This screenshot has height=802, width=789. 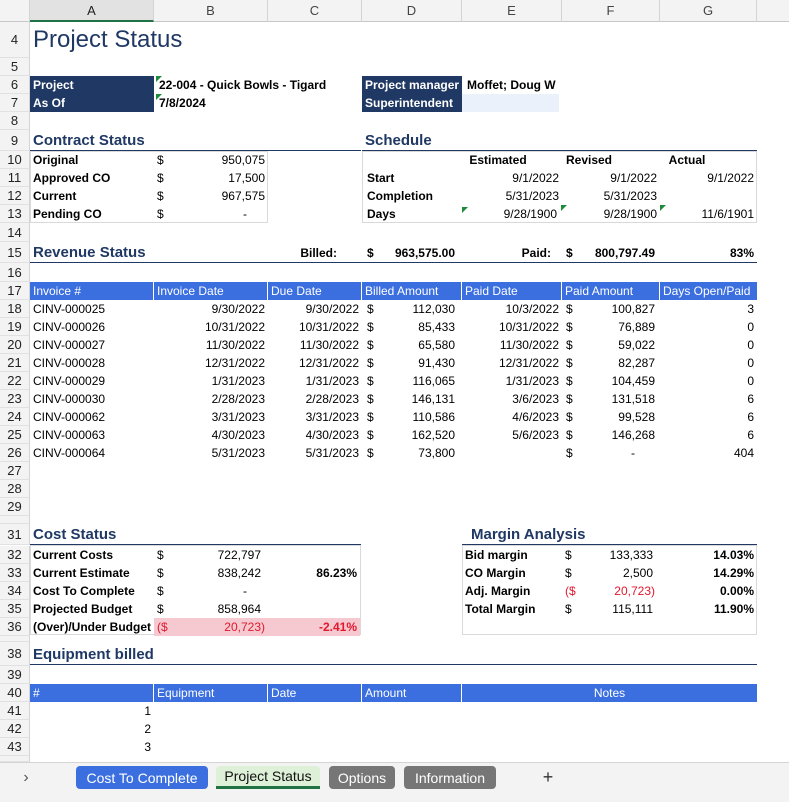 I want to click on as-of-value: 7/8/2024, so click(x=258, y=103).